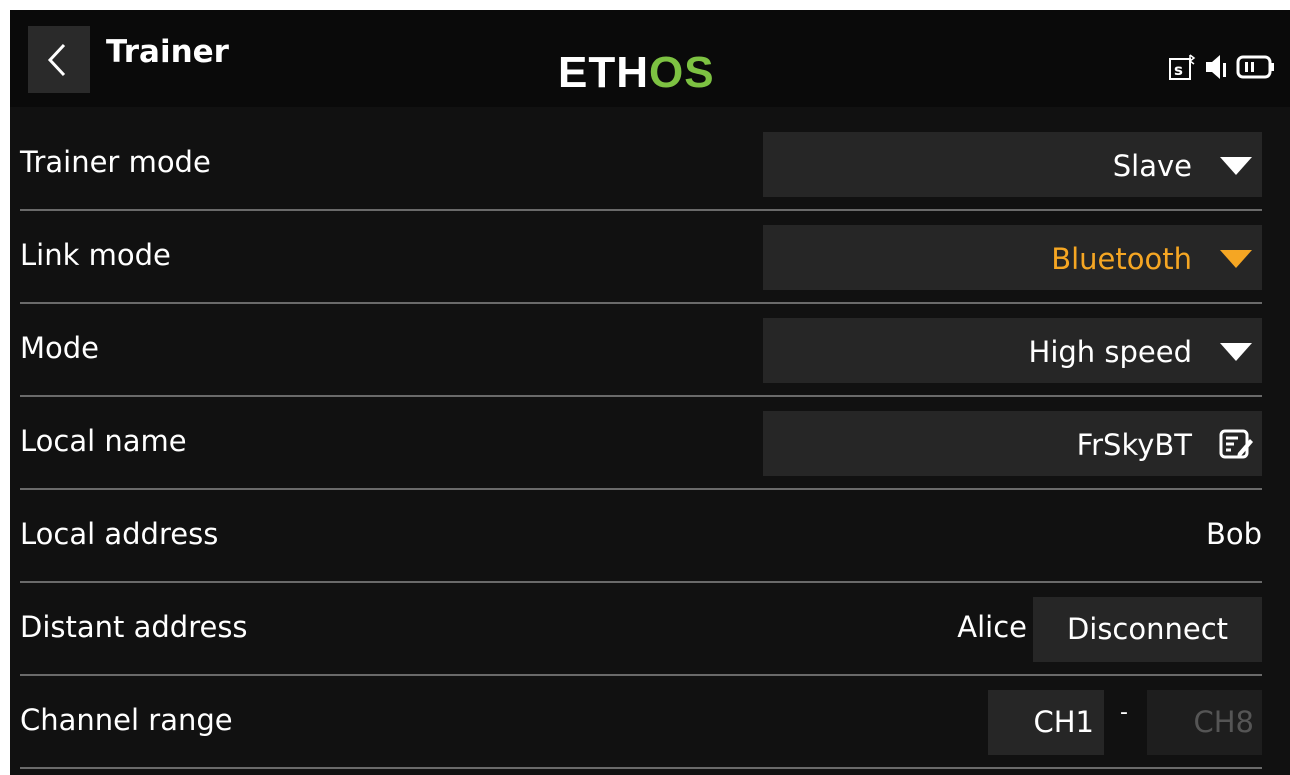 This screenshot has height=775, width=1290. I want to click on disconnect-button: Disconnect, so click(1147, 629).